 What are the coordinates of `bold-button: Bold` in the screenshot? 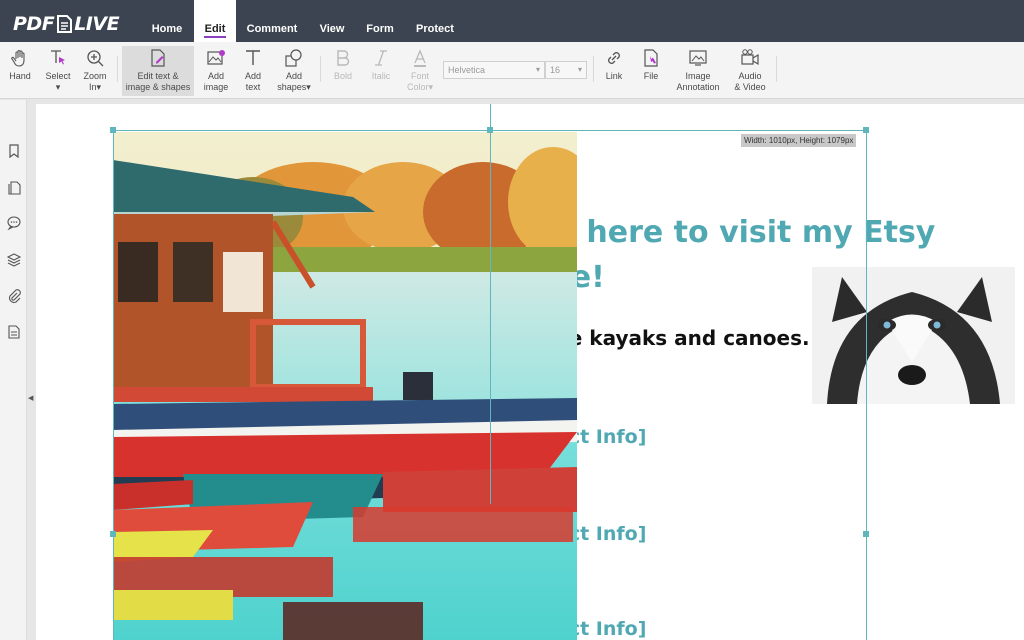 It's located at (343, 71).